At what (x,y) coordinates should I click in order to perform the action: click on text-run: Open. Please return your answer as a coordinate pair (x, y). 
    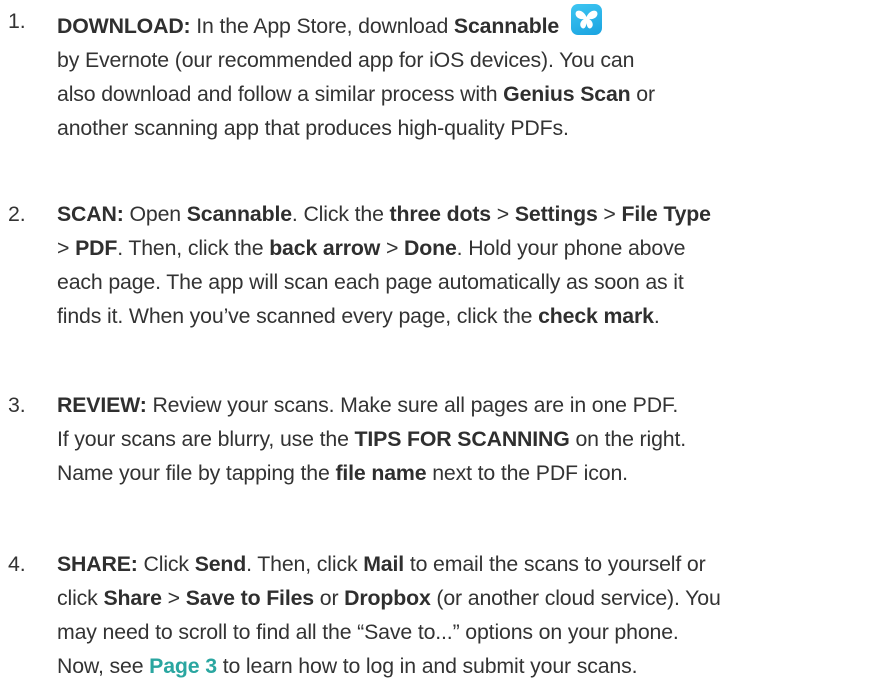
    Looking at the image, I should click on (155, 214).